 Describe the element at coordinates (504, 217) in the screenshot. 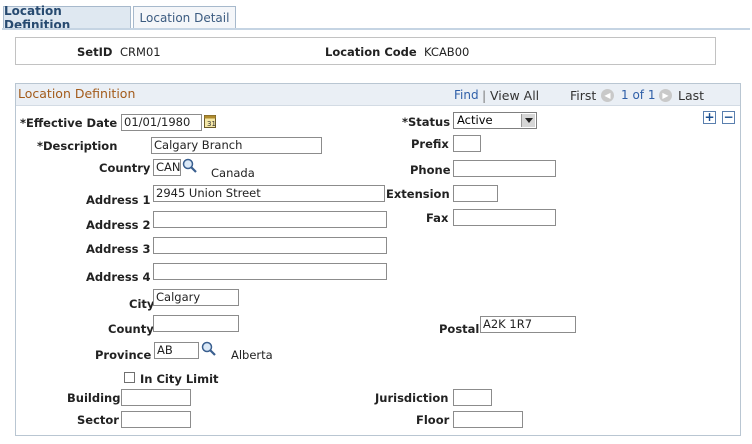

I see `fax-input` at that location.